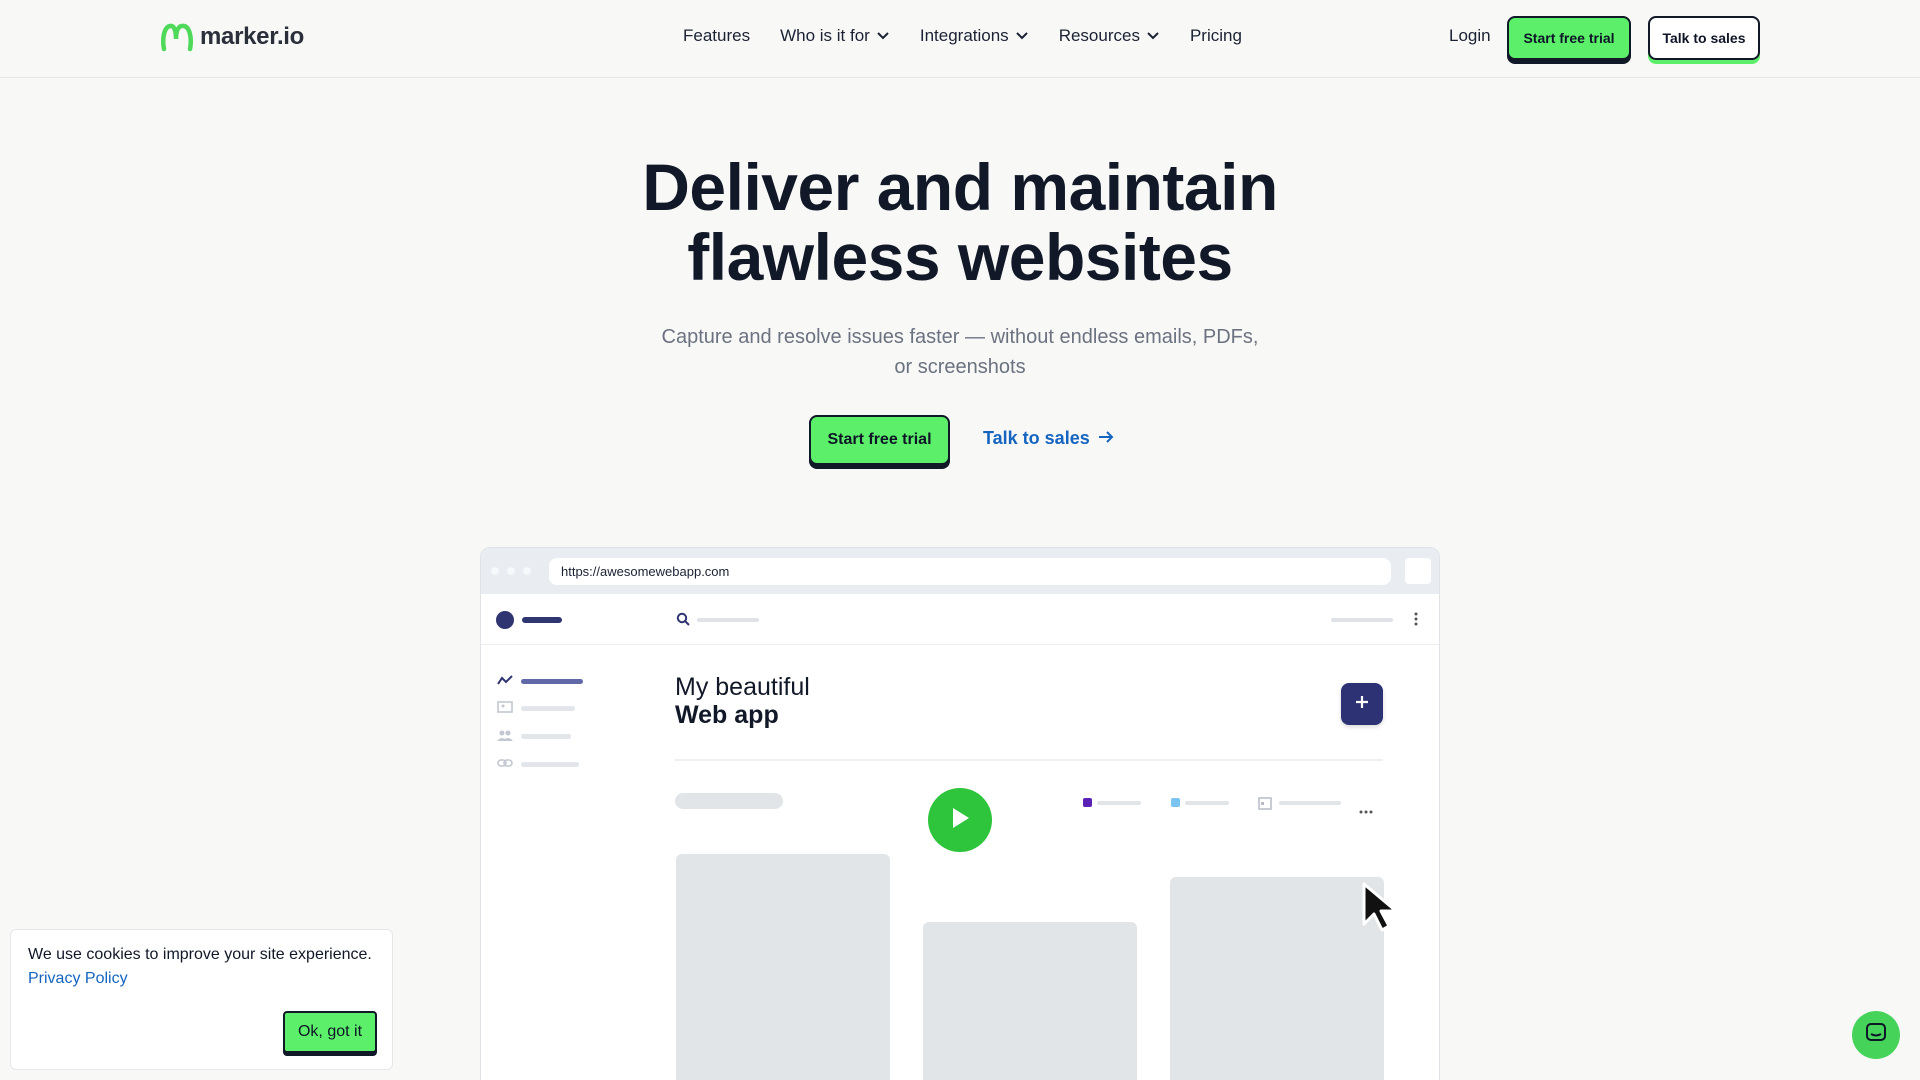 The height and width of the screenshot is (1080, 1920). Describe the element at coordinates (1470, 36) in the screenshot. I see `login-link: Login` at that location.